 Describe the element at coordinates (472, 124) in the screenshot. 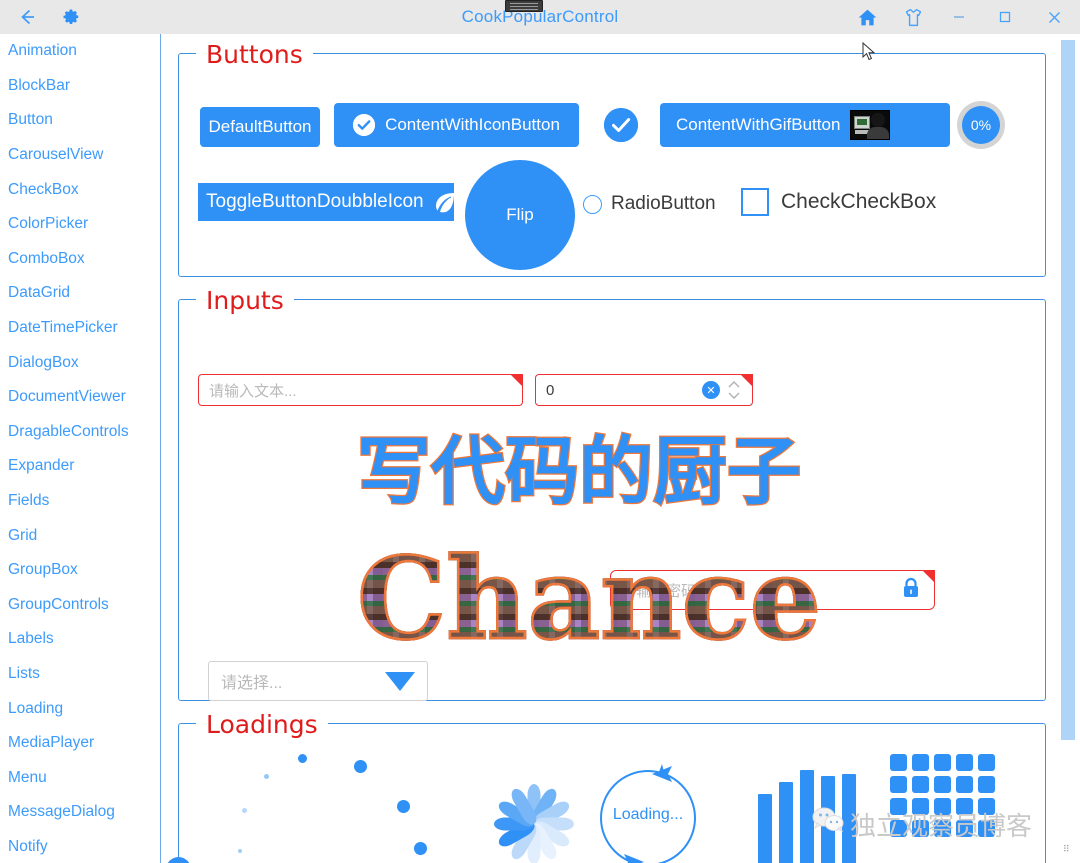

I see `content-with-icon-button-label: ContentWithIconButton` at that location.